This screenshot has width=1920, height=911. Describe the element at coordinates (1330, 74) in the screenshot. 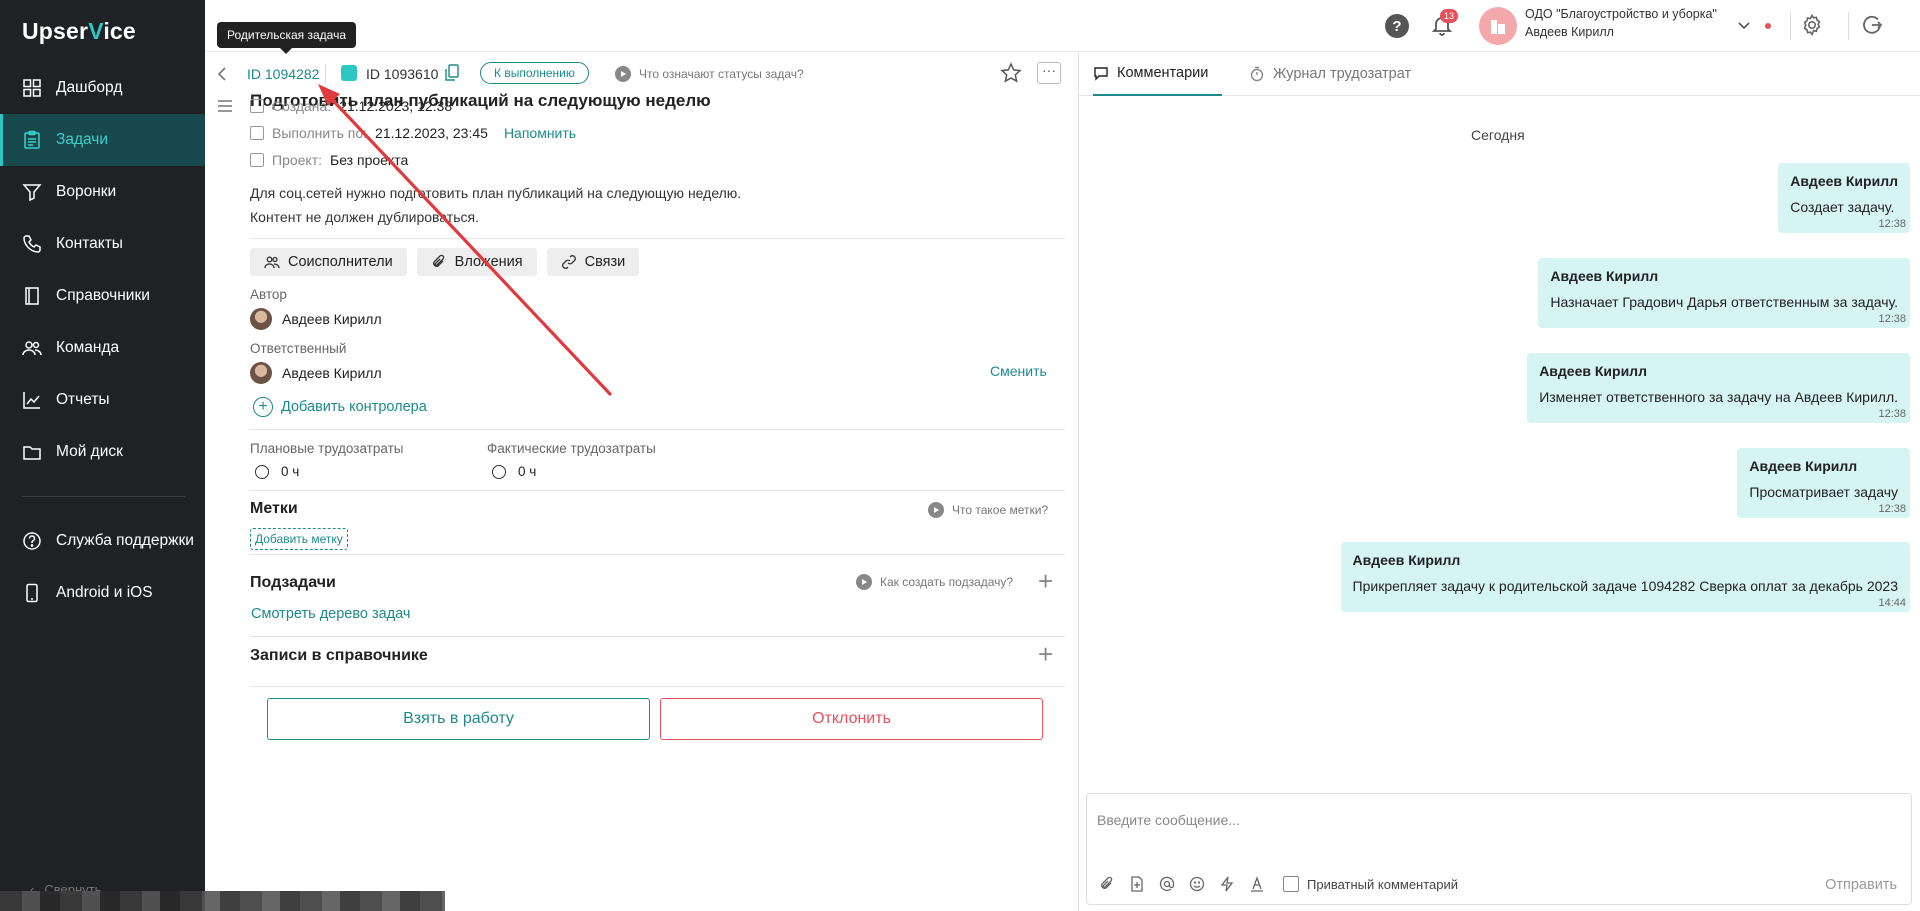

I see `tab-time-log: Журнал трудозатрат` at that location.